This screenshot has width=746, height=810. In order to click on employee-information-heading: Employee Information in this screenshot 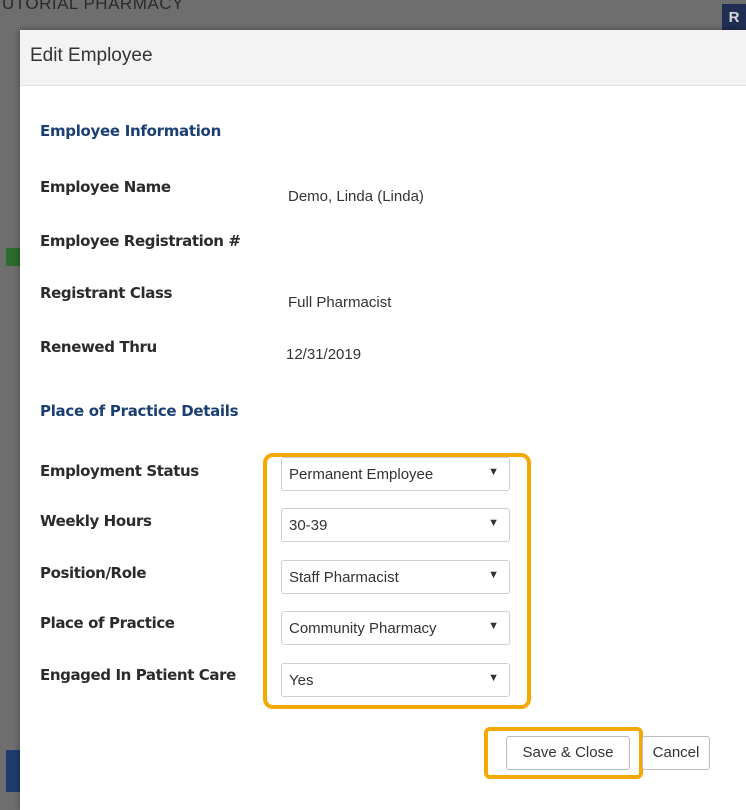, I will do `click(130, 131)`.